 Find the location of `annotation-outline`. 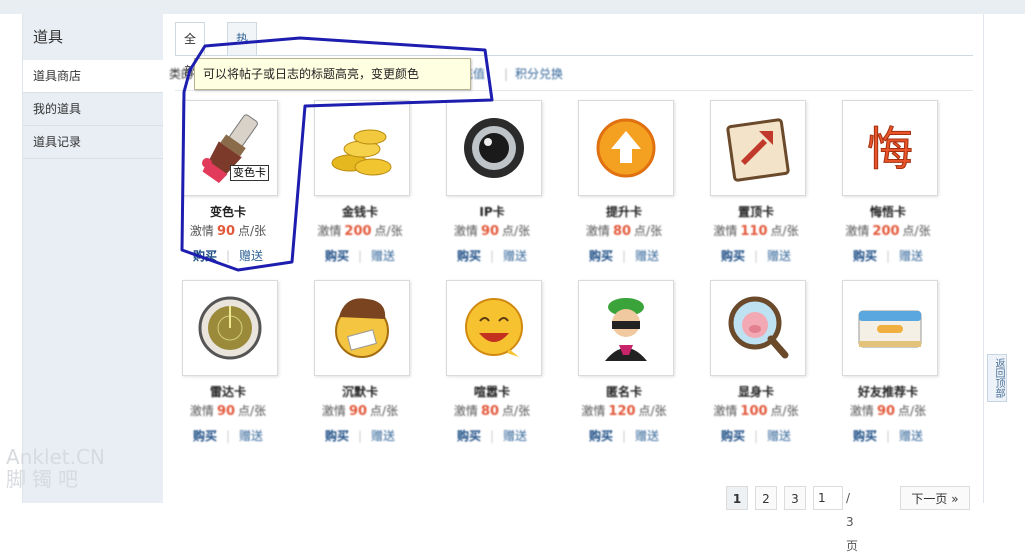

annotation-outline is located at coordinates (337, 154).